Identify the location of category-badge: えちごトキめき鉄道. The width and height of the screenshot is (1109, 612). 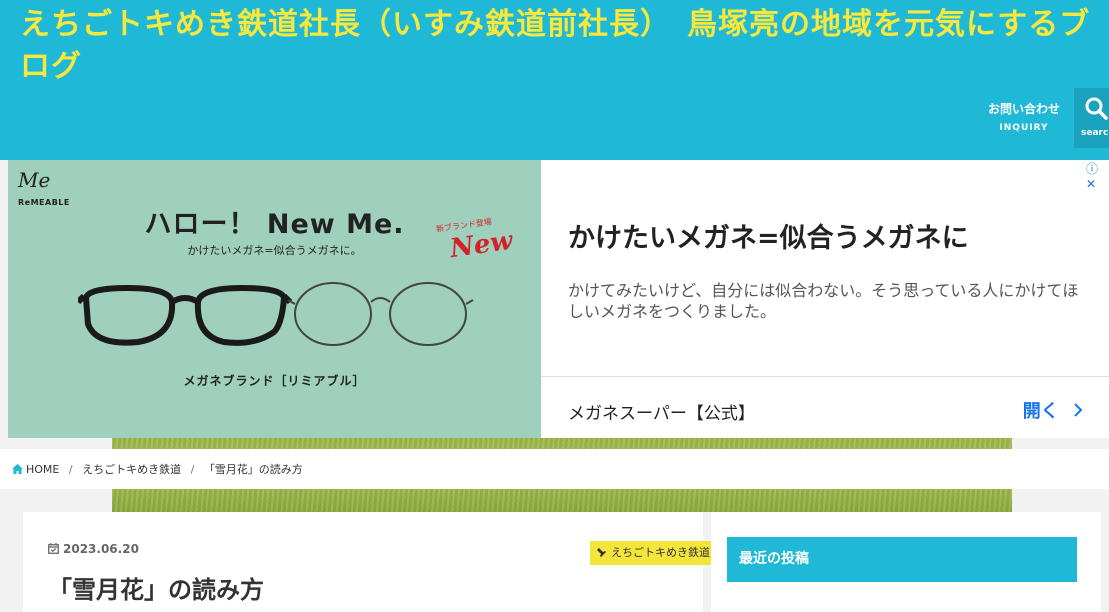
(653, 553).